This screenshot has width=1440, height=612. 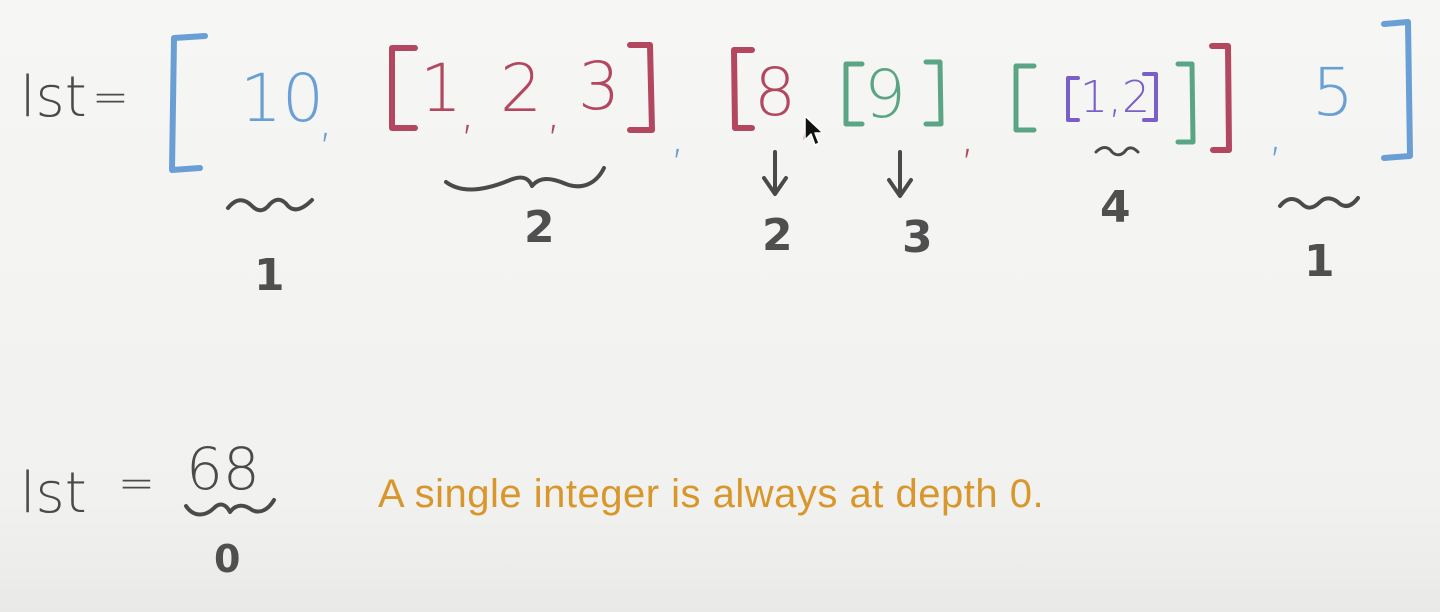 What do you see at coordinates (326, 120) in the screenshot?
I see `comma-after-ten: ,` at bounding box center [326, 120].